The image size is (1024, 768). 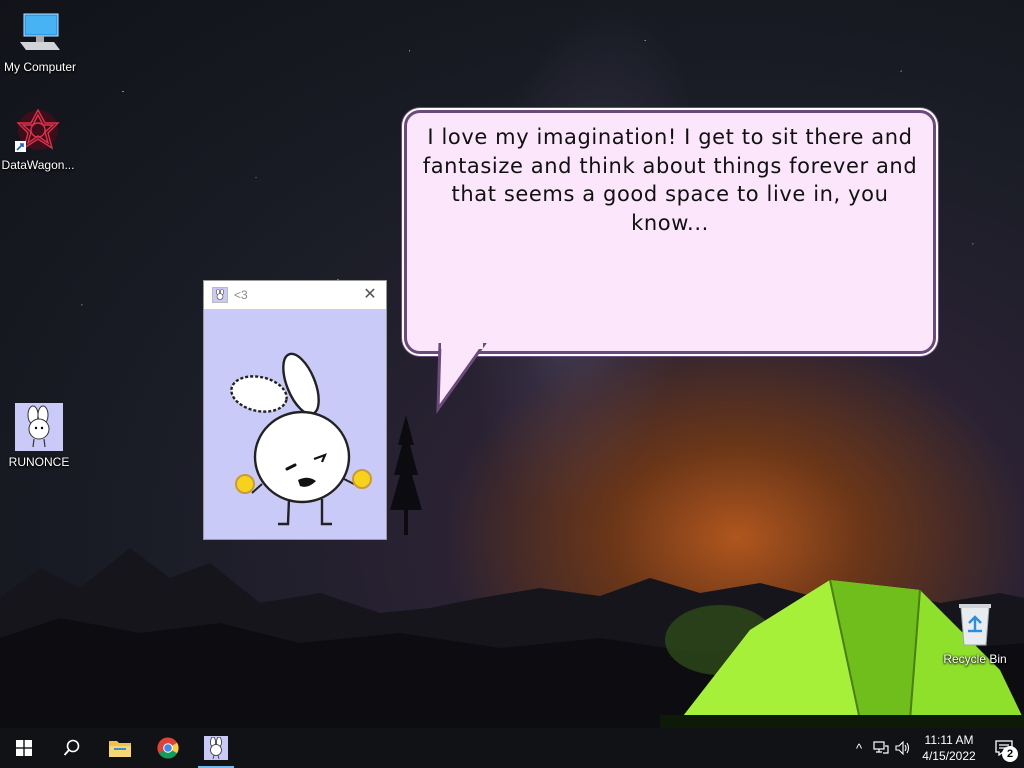 I want to click on close-button: ✕, so click(x=370, y=295).